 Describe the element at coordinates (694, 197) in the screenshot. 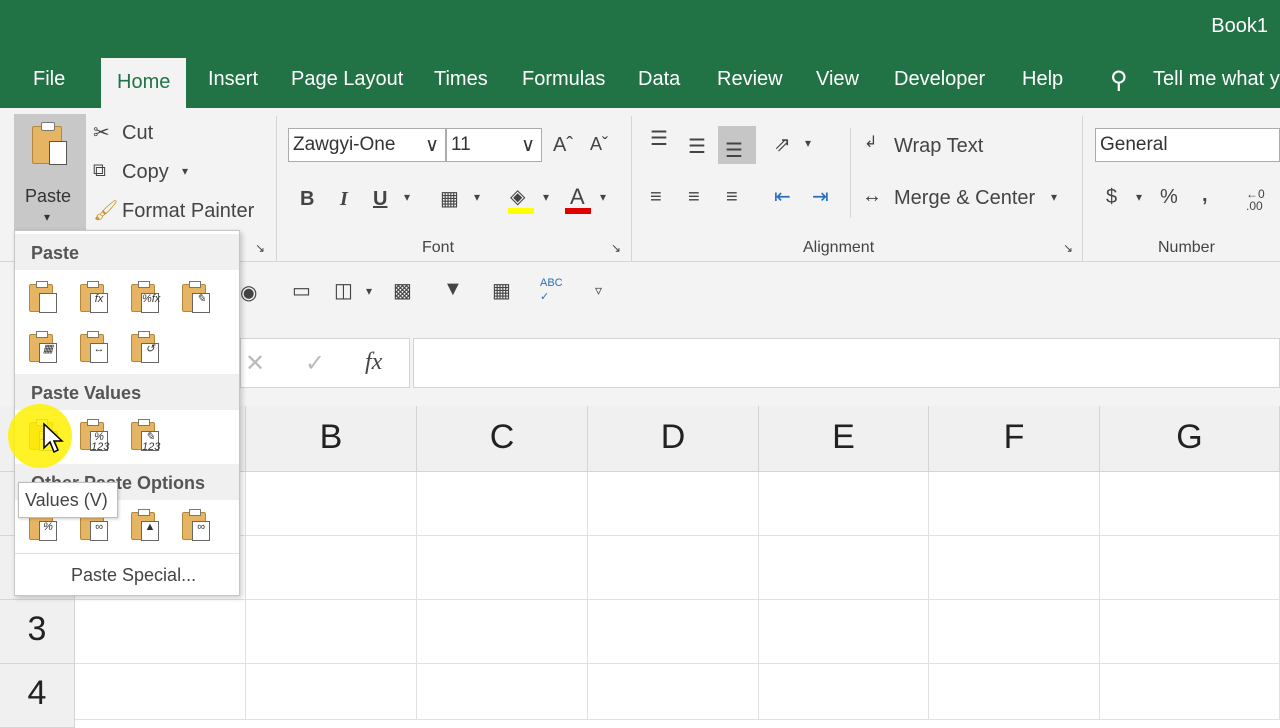

I see `align-center-icon: ≡` at that location.